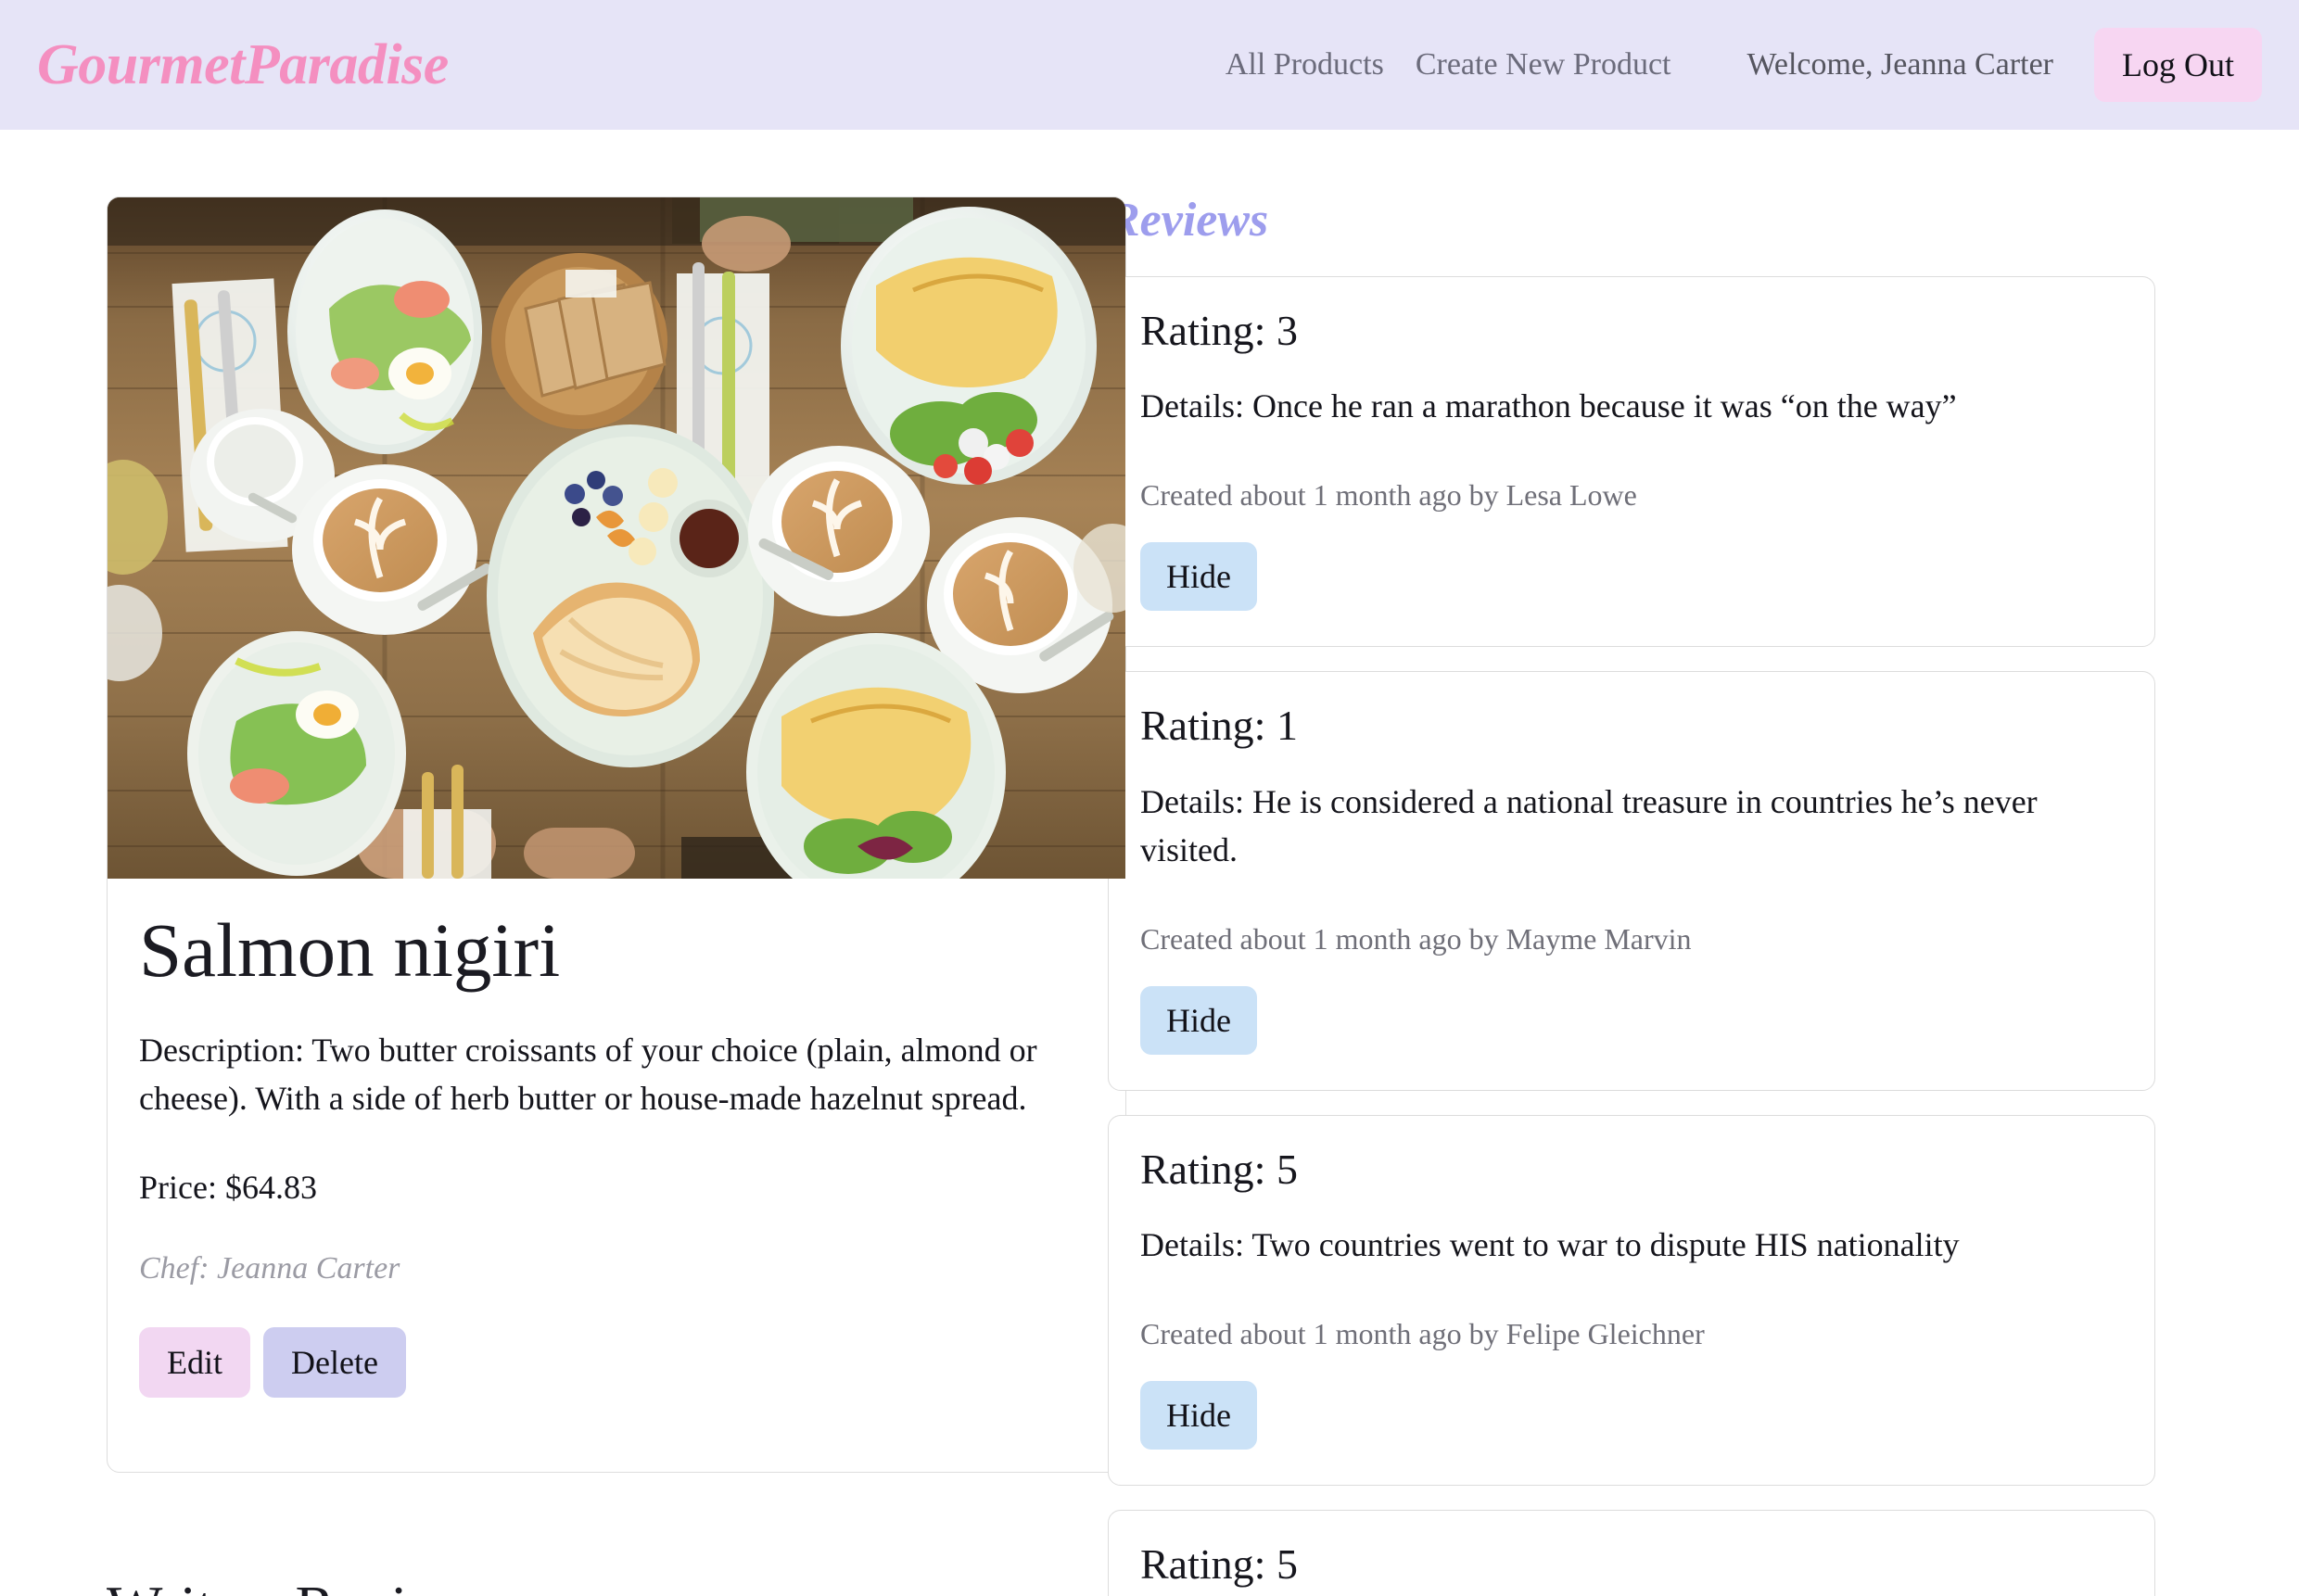  What do you see at coordinates (1543, 64) in the screenshot?
I see `nav-link-create-new-product: Create New Product` at bounding box center [1543, 64].